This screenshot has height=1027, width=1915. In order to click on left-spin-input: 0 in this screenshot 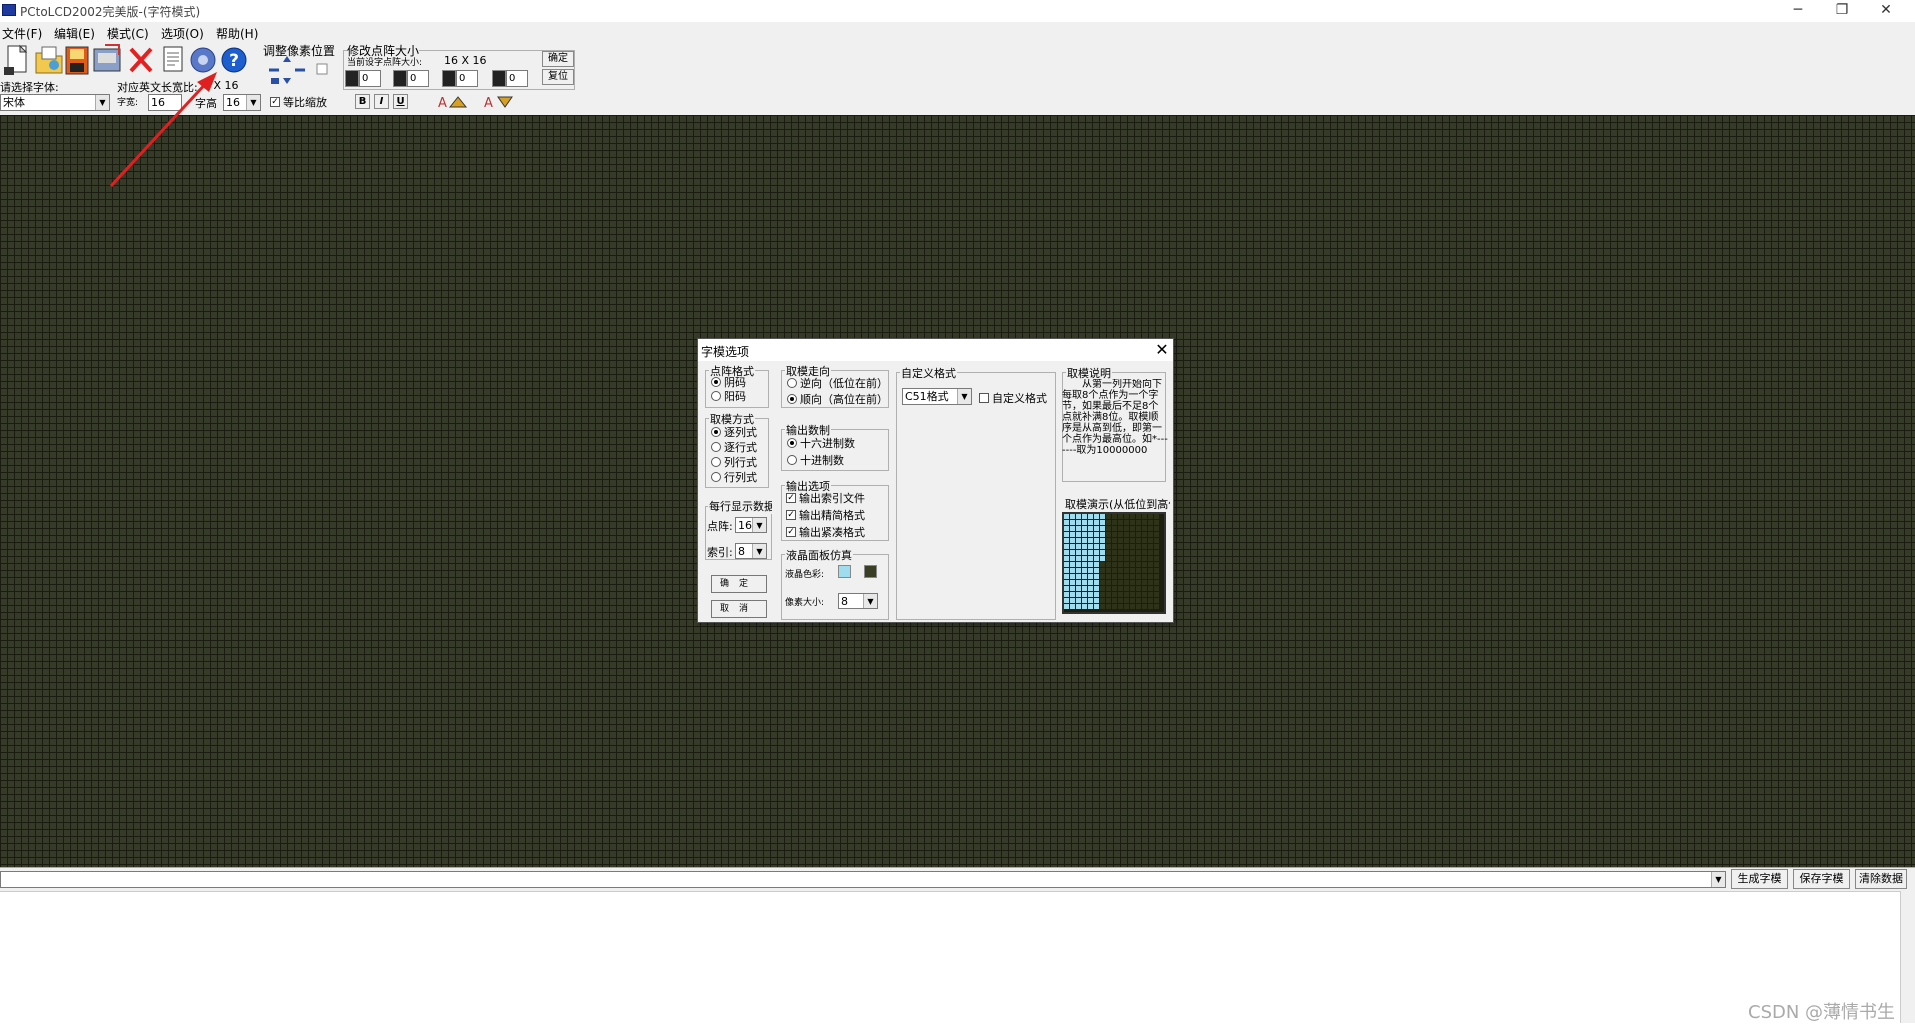, I will do `click(370, 78)`.